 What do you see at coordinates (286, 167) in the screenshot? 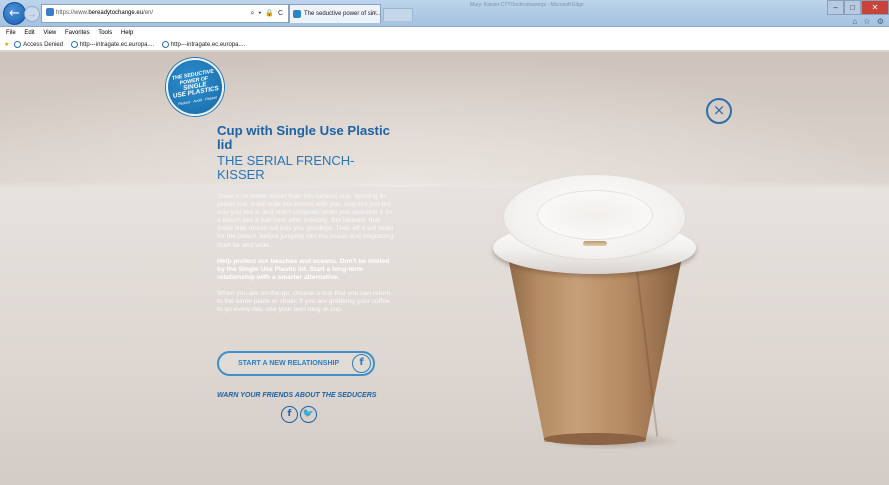
I see `product-subtitle: THE SERIAL FRENCH-KISSER` at bounding box center [286, 167].